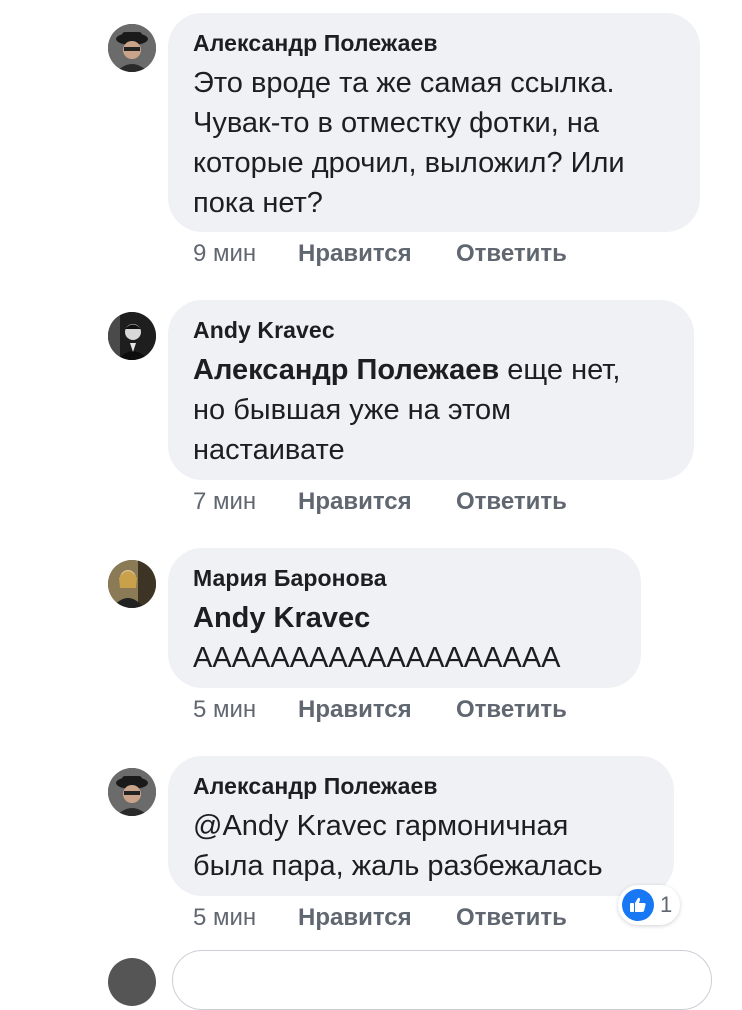  Describe the element at coordinates (245, 254) in the screenshot. I see `comment-time: 9 мин` at that location.